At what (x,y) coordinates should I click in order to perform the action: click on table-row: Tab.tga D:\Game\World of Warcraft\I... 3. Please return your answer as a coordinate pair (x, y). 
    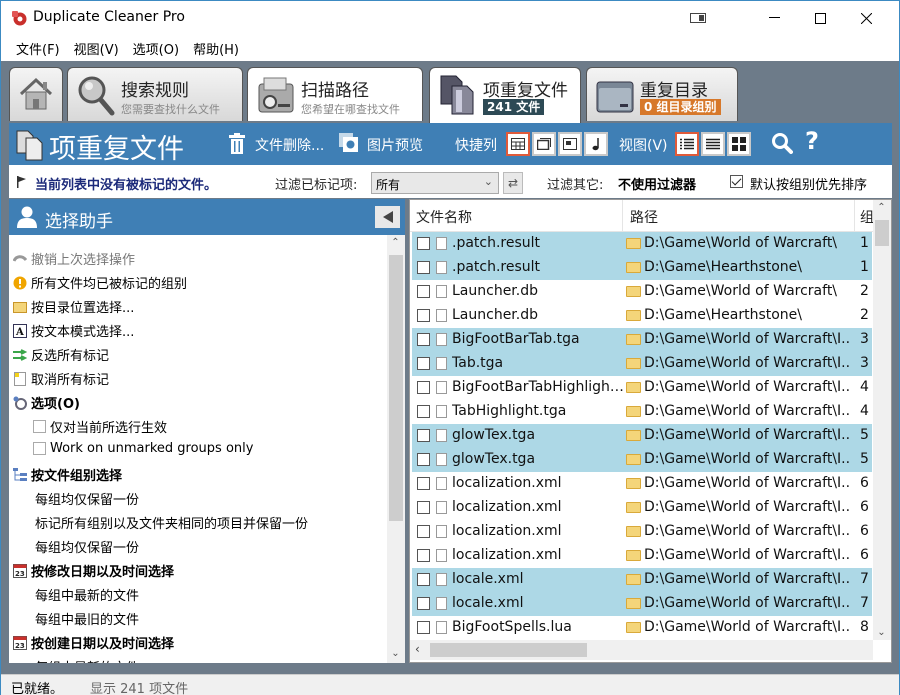
    Looking at the image, I should click on (642, 364).